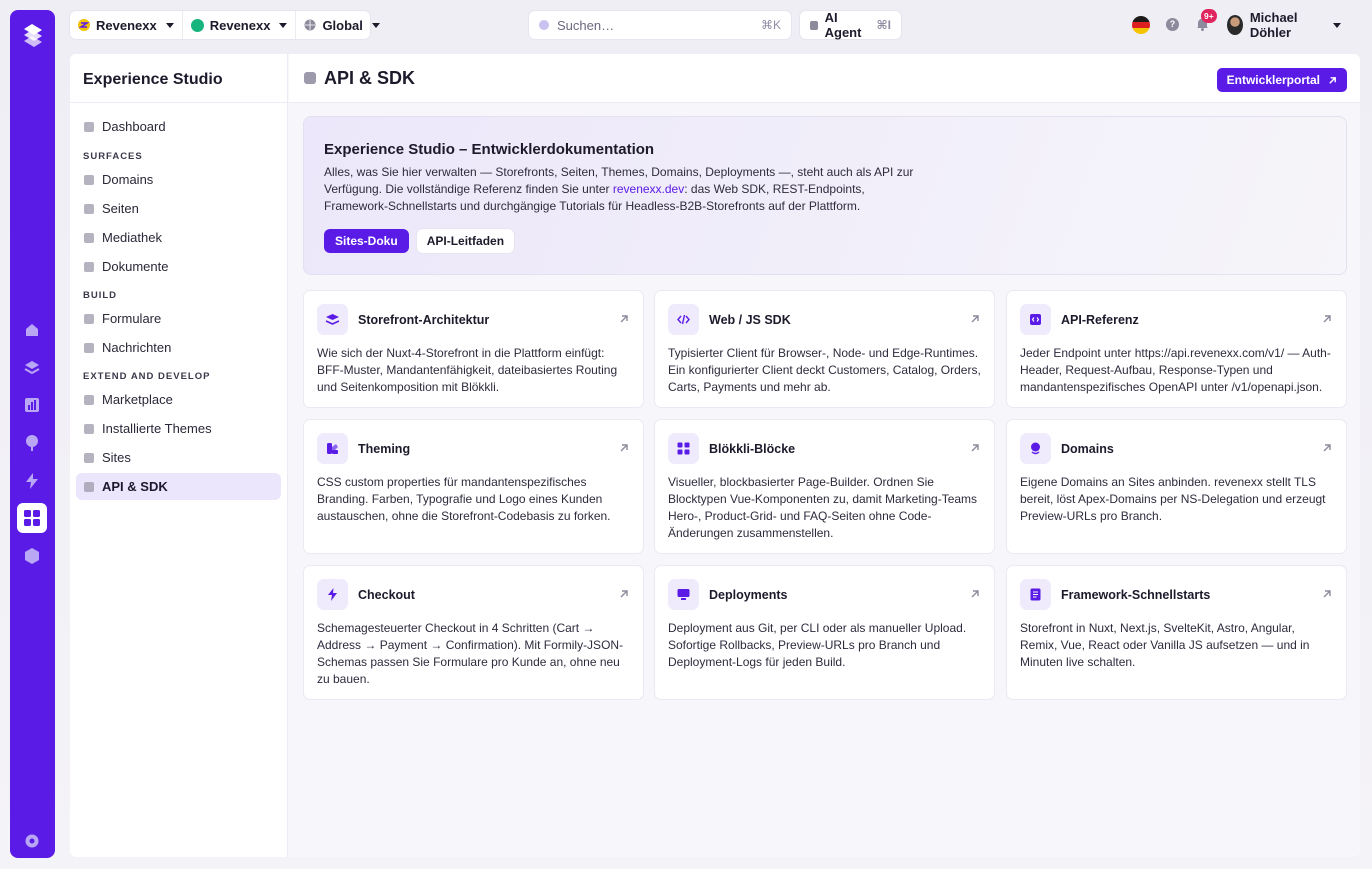 This screenshot has height=869, width=1372. Describe the element at coordinates (32, 405) in the screenshot. I see `analytics-icon` at that location.